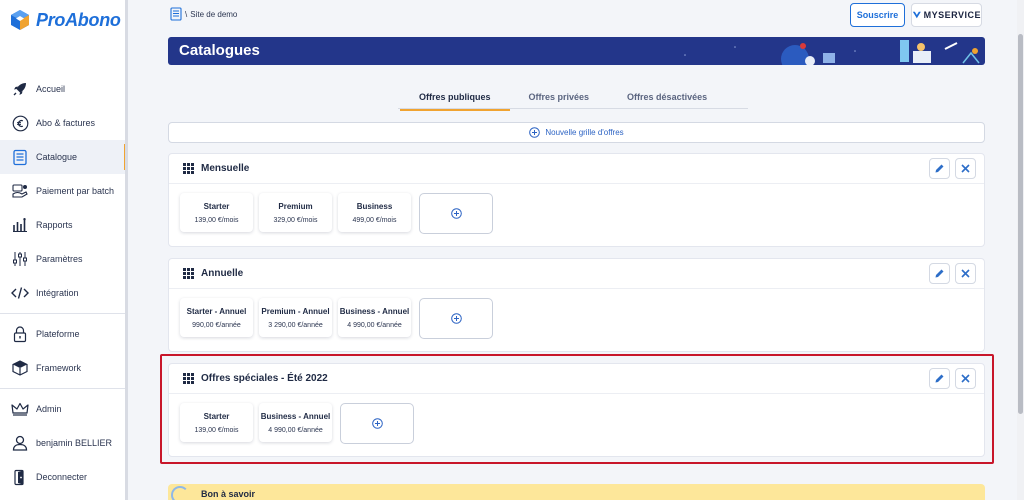 The image size is (1024, 500). I want to click on info-box: Bon à savoir, so click(576, 492).